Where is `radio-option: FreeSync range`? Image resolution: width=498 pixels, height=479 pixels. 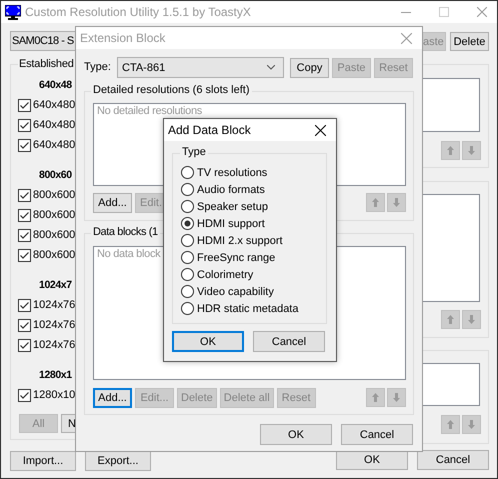
radio-option: FreeSync range is located at coordinates (239, 257).